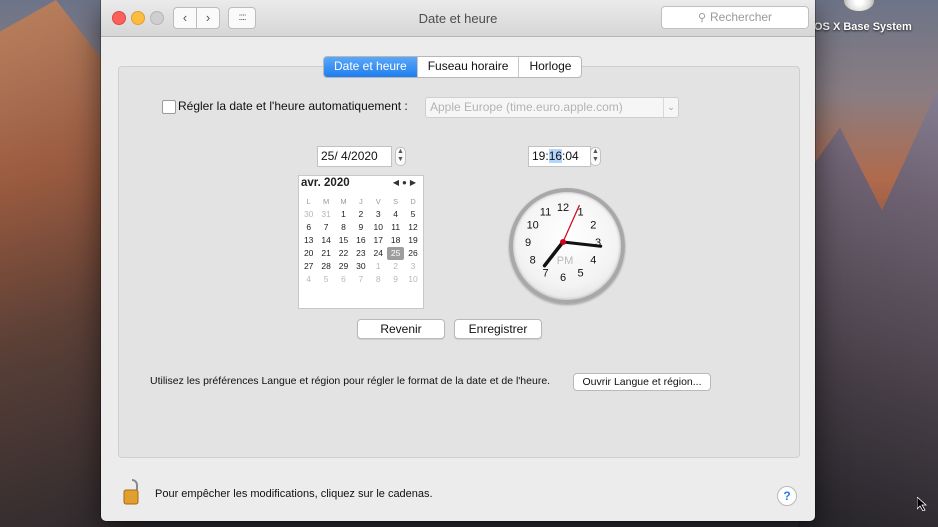 This screenshot has height=527, width=938. What do you see at coordinates (702, 18) in the screenshot?
I see `search-icon: ⚲` at bounding box center [702, 18].